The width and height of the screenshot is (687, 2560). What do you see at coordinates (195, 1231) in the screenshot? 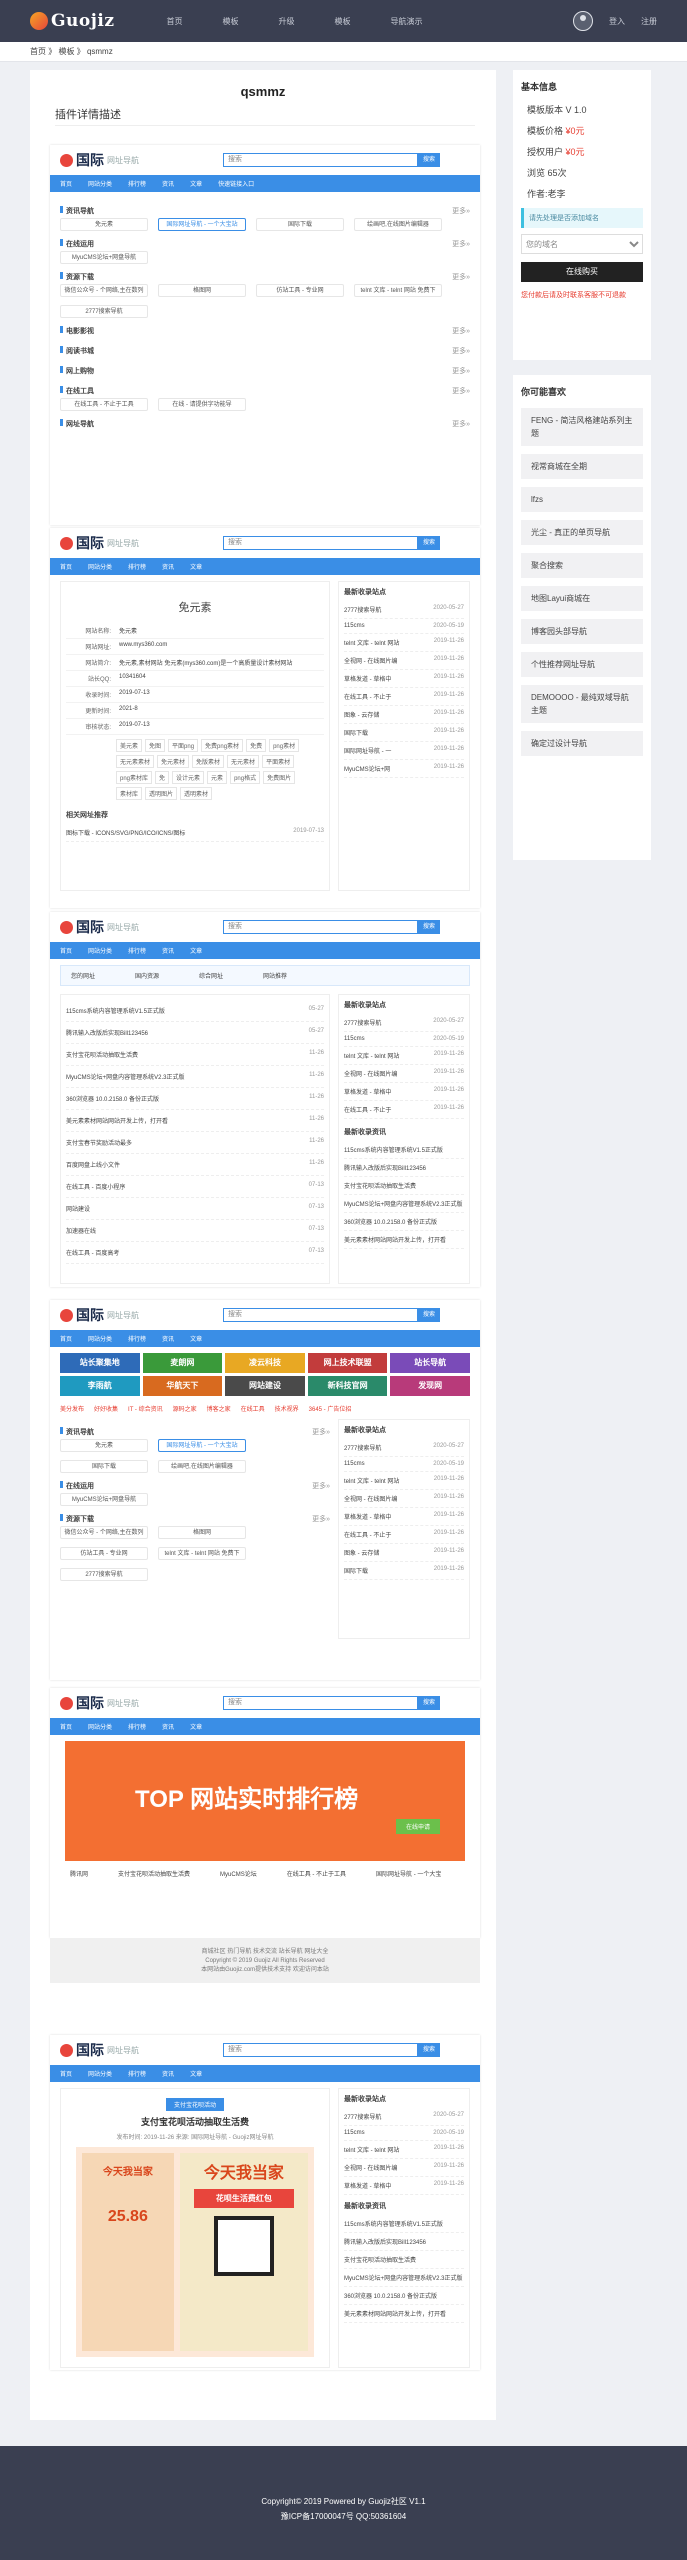
I see `news-item: 加速器在线 07-13` at bounding box center [195, 1231].